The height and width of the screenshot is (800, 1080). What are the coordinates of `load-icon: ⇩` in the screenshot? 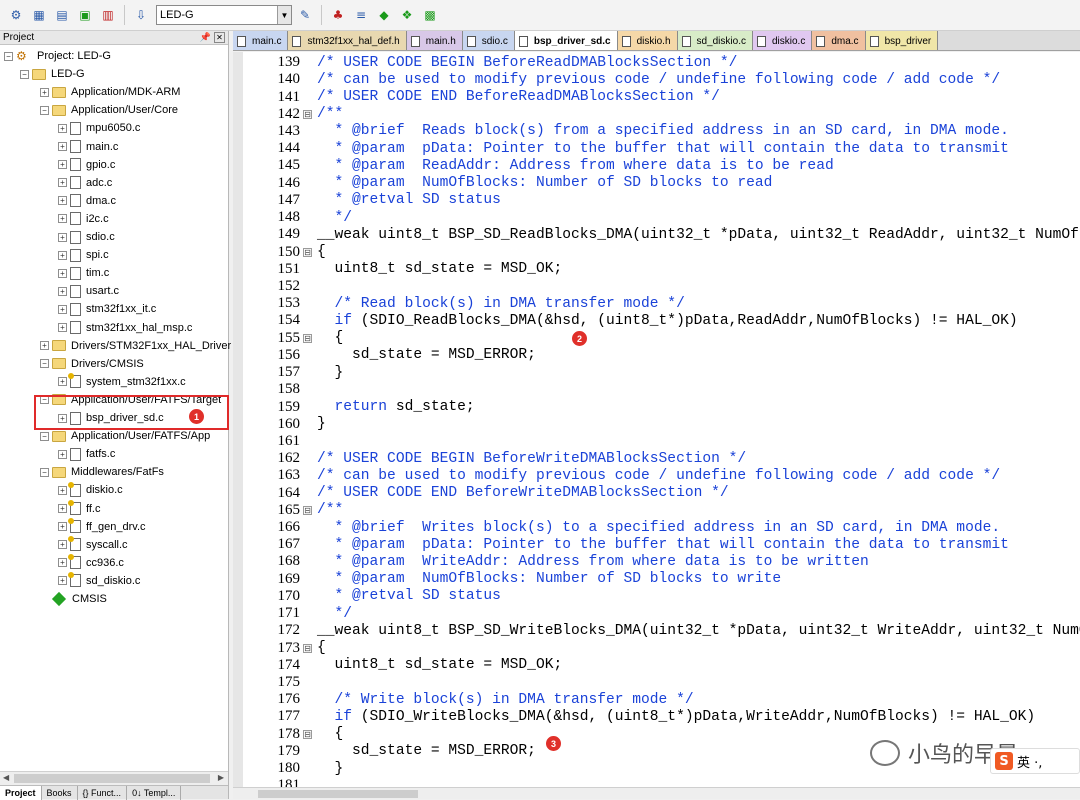 It's located at (141, 15).